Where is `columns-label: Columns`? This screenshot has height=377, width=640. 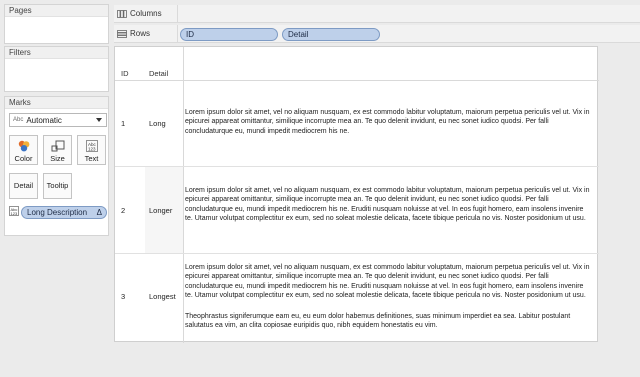
columns-label: Columns is located at coordinates (146, 13).